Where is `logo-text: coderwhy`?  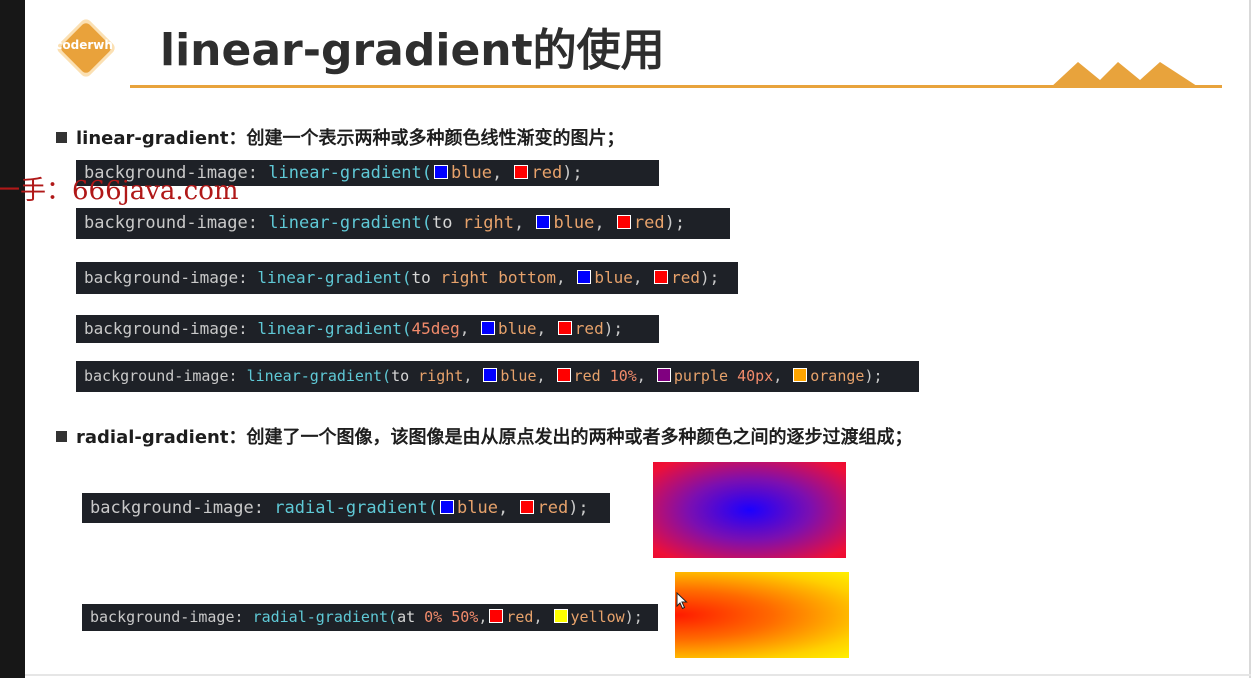 logo-text: coderwhy is located at coordinates (88, 45).